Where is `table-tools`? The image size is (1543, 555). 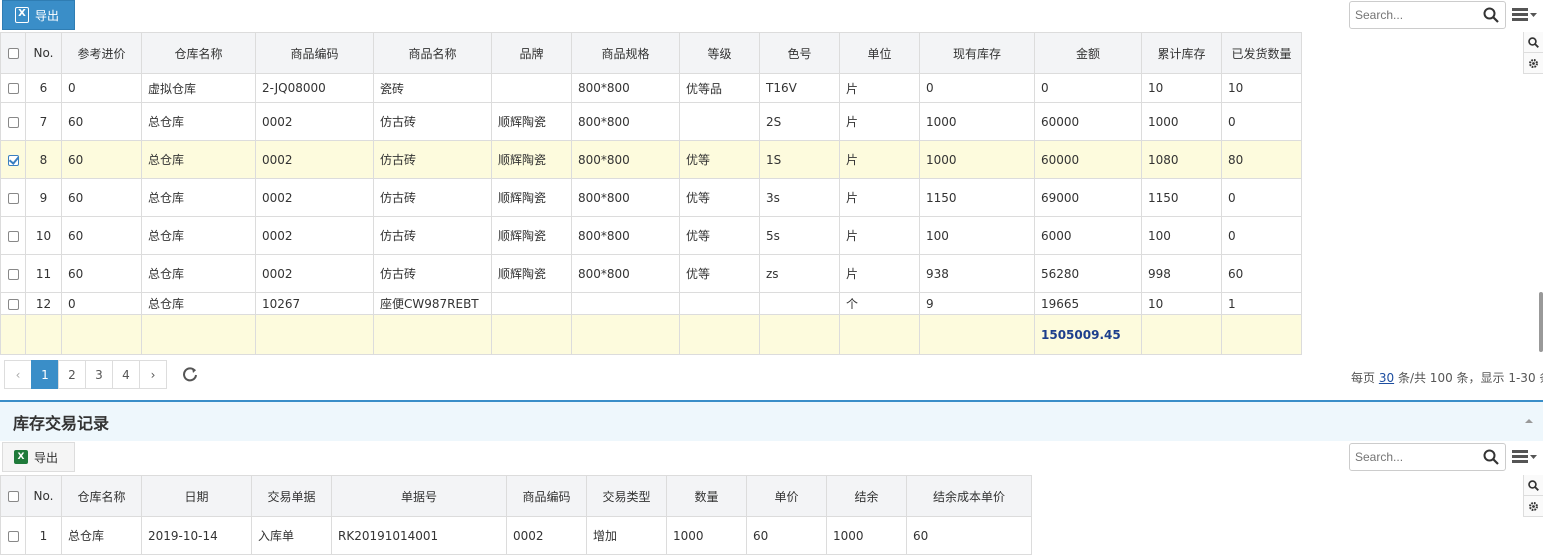
table-tools is located at coordinates (1533, 53).